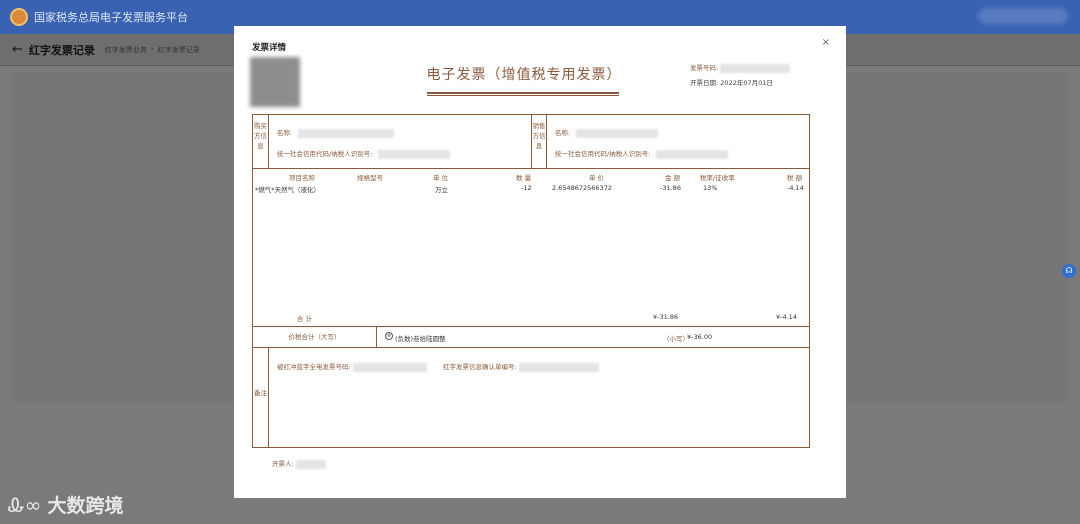 Image resolution: width=1080 pixels, height=524 pixels. I want to click on issue-date-field: 开票日期: 2022年07月01日, so click(731, 82).